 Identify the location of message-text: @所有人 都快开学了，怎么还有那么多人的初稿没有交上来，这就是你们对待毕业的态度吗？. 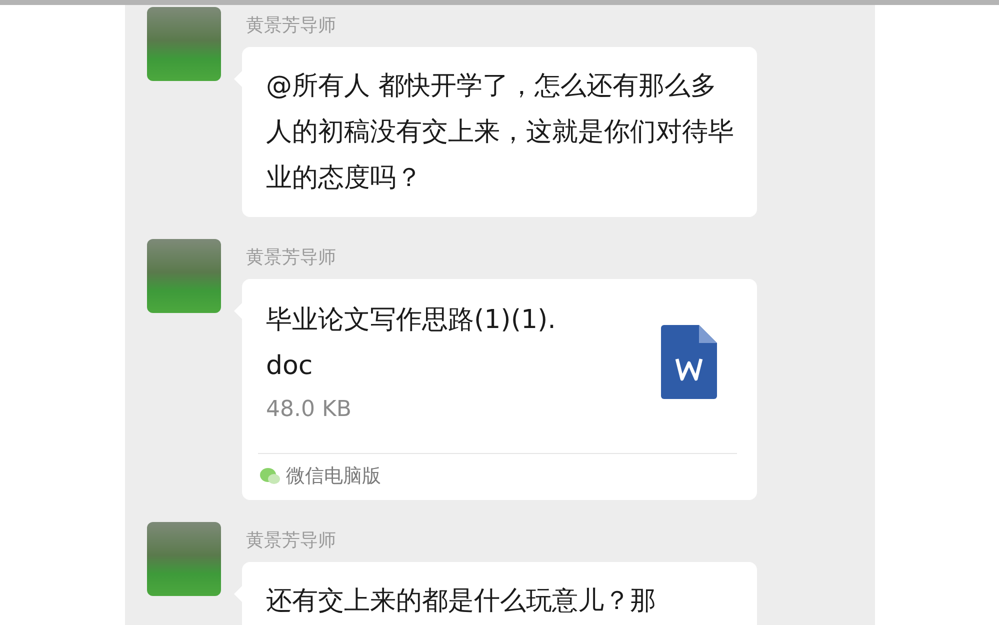
(500, 132).